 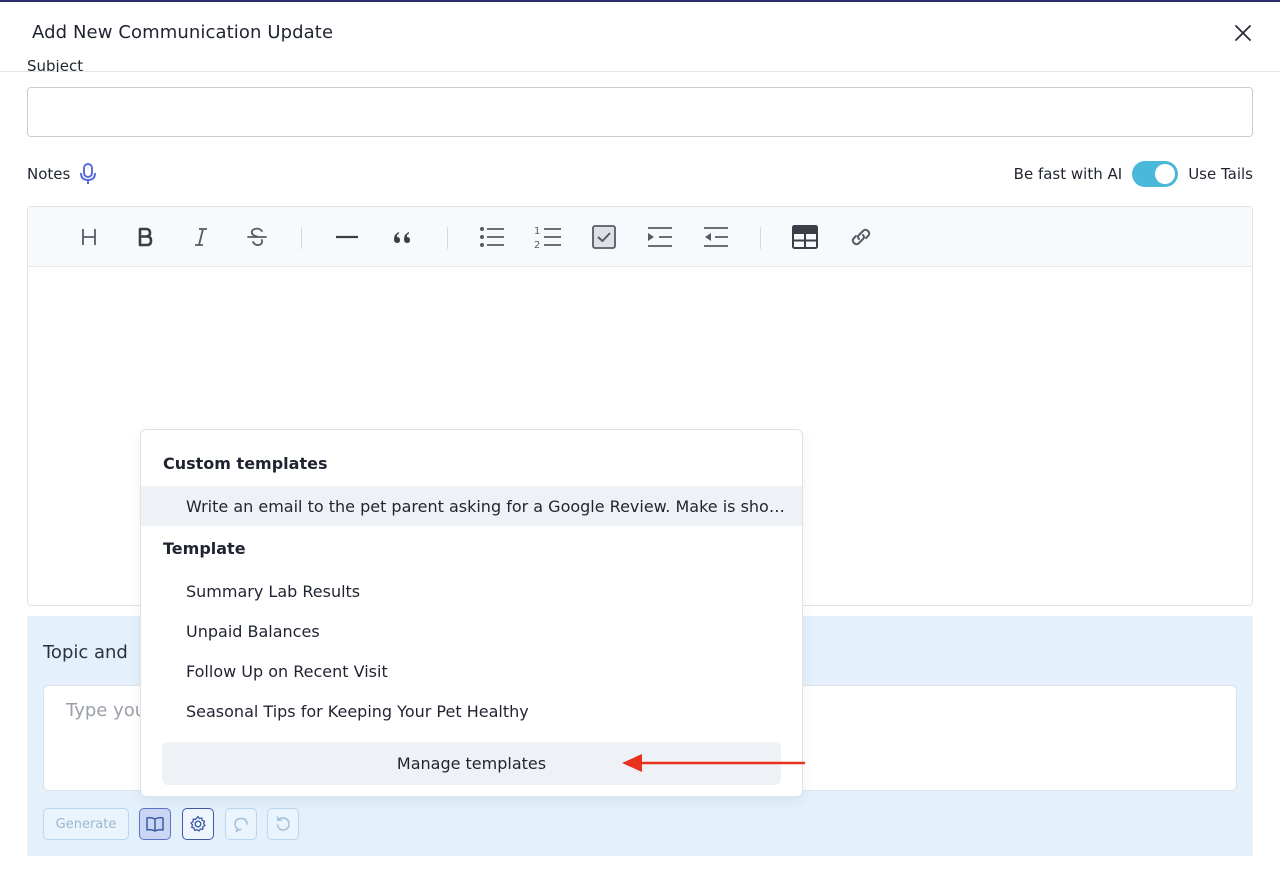 I want to click on outdent-icon, so click(x=716, y=237).